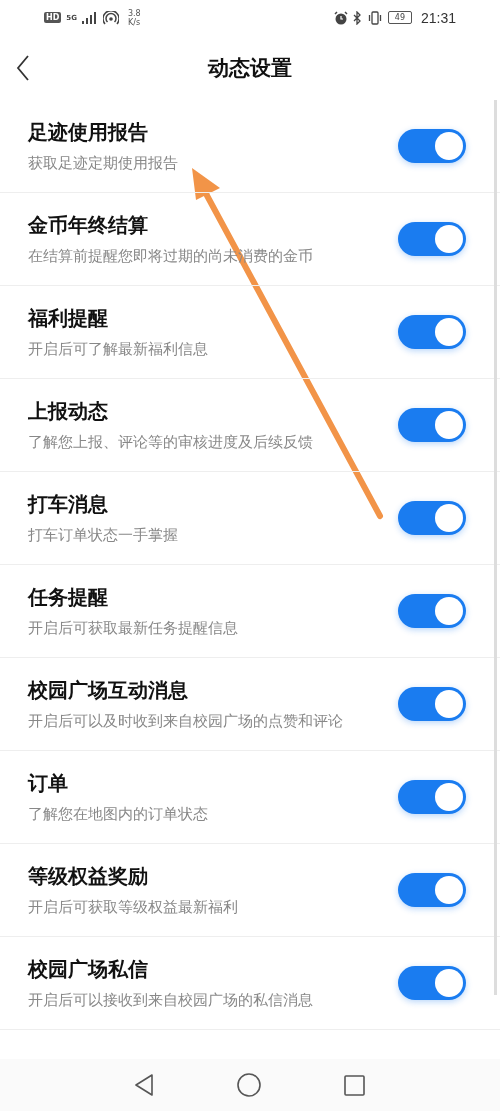 The image size is (500, 1111). What do you see at coordinates (68, 504) in the screenshot?
I see `setting-title: 打车消息` at bounding box center [68, 504].